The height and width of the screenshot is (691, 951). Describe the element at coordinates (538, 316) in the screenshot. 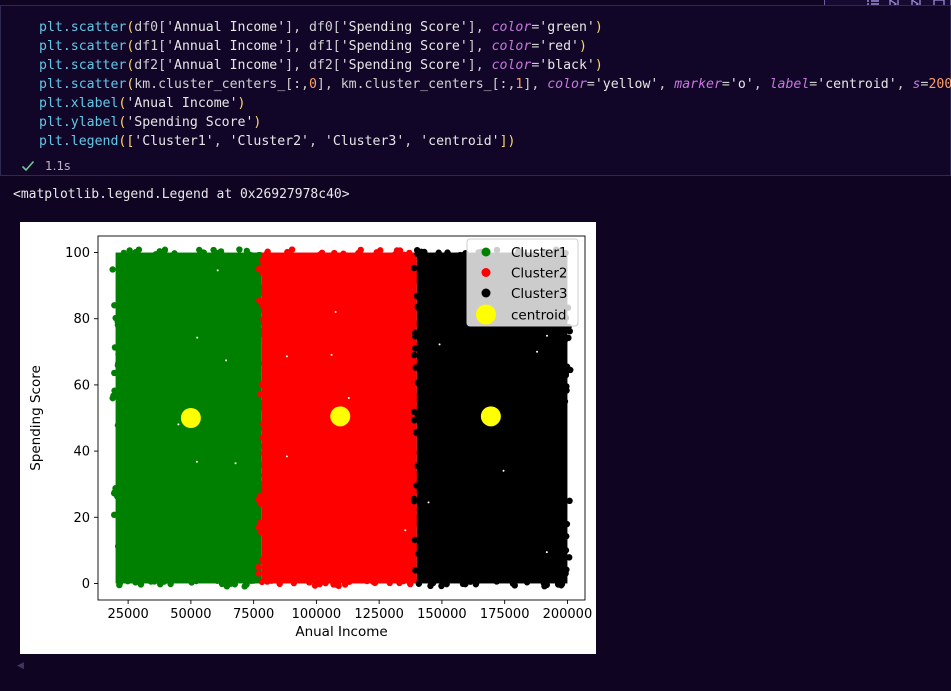

I see `legend-label: centroid` at that location.